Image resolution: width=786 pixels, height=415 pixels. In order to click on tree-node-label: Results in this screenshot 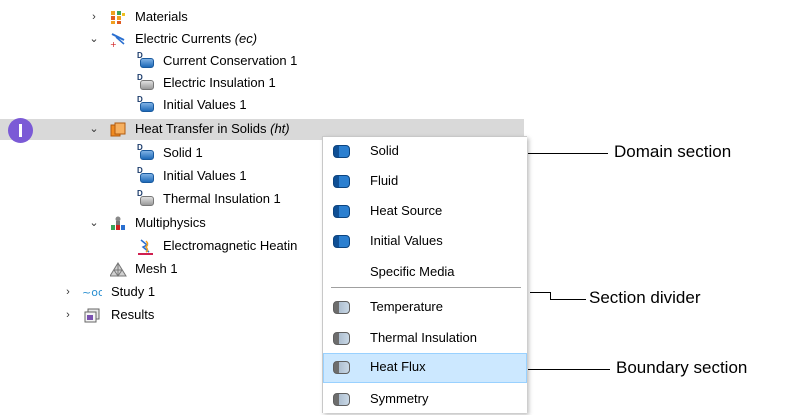, I will do `click(133, 314)`.